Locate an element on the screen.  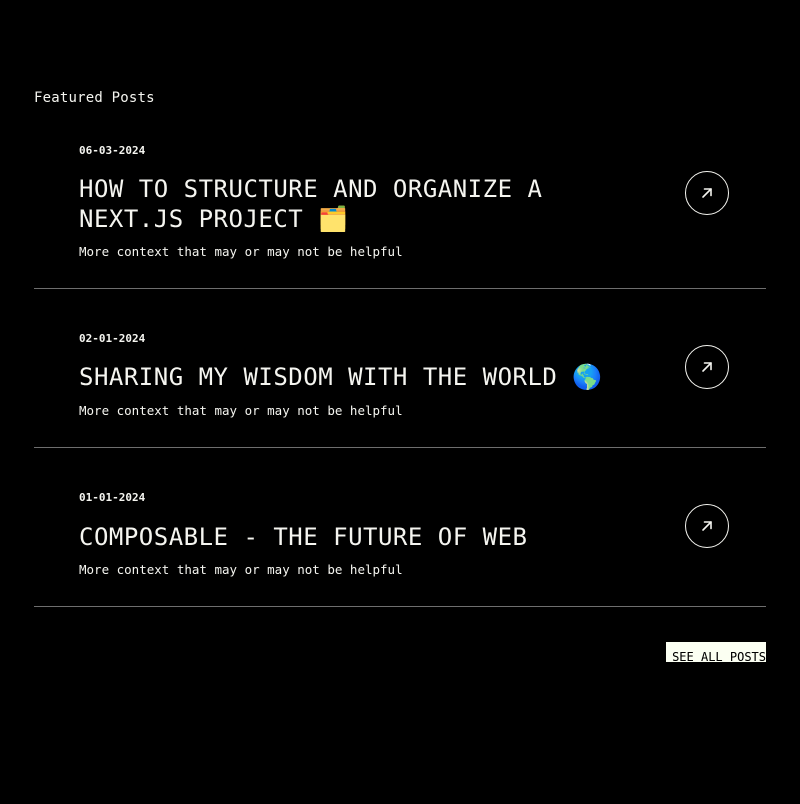
post-date: 01-01-2024 is located at coordinates (112, 497).